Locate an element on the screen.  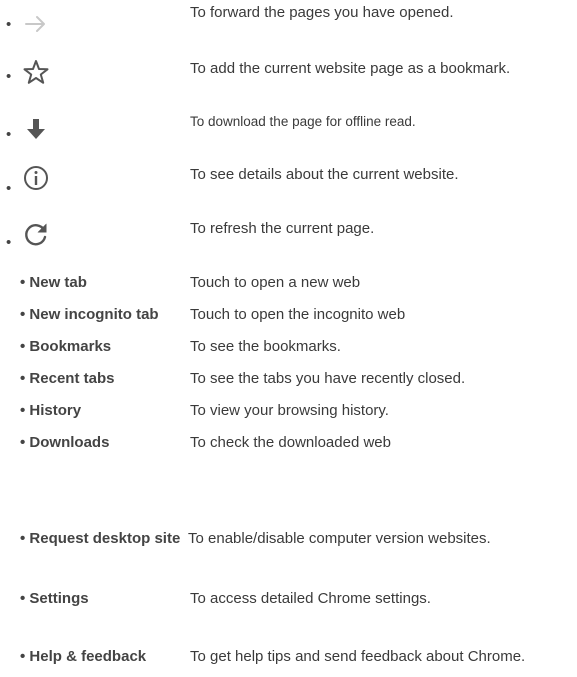
menu-label-text: Settings is located at coordinates (59, 598).